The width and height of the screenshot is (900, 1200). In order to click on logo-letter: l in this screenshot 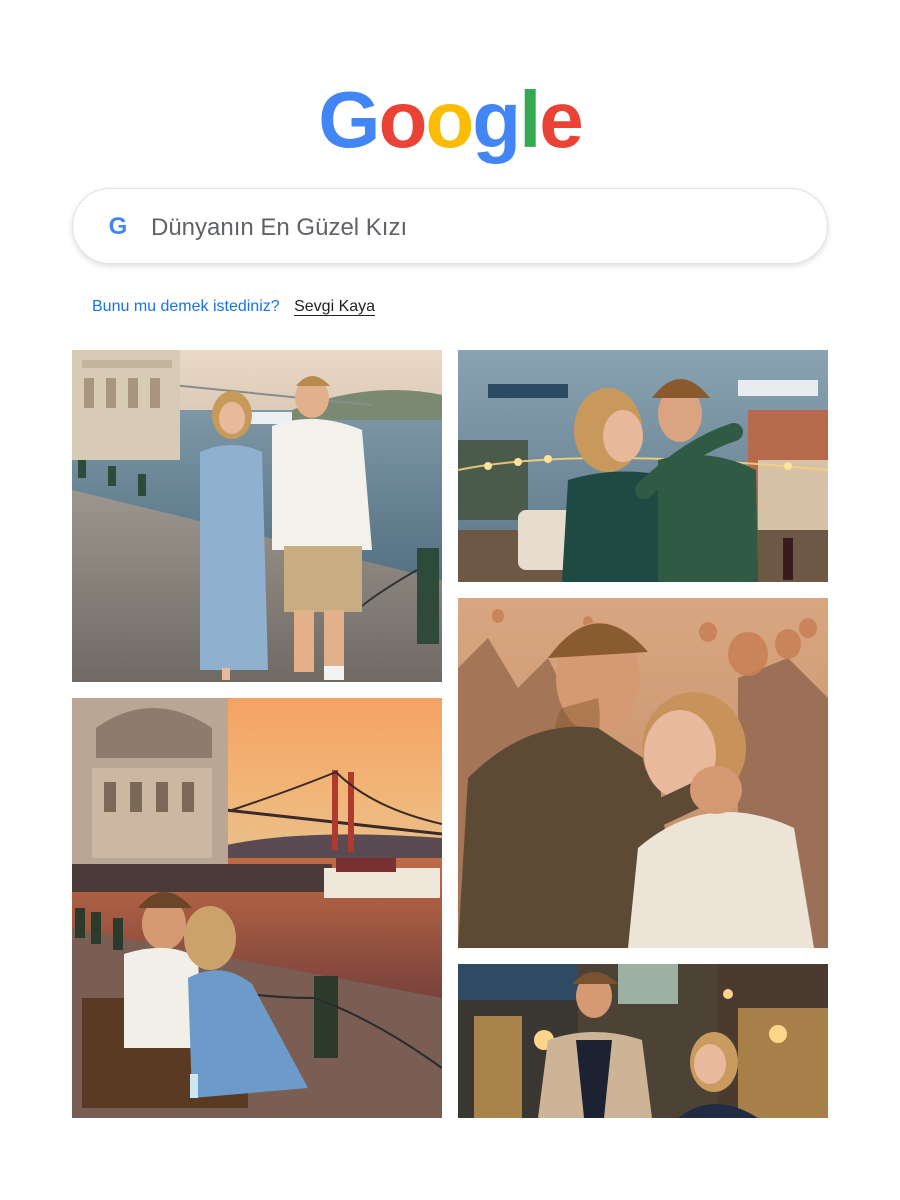, I will do `click(530, 119)`.